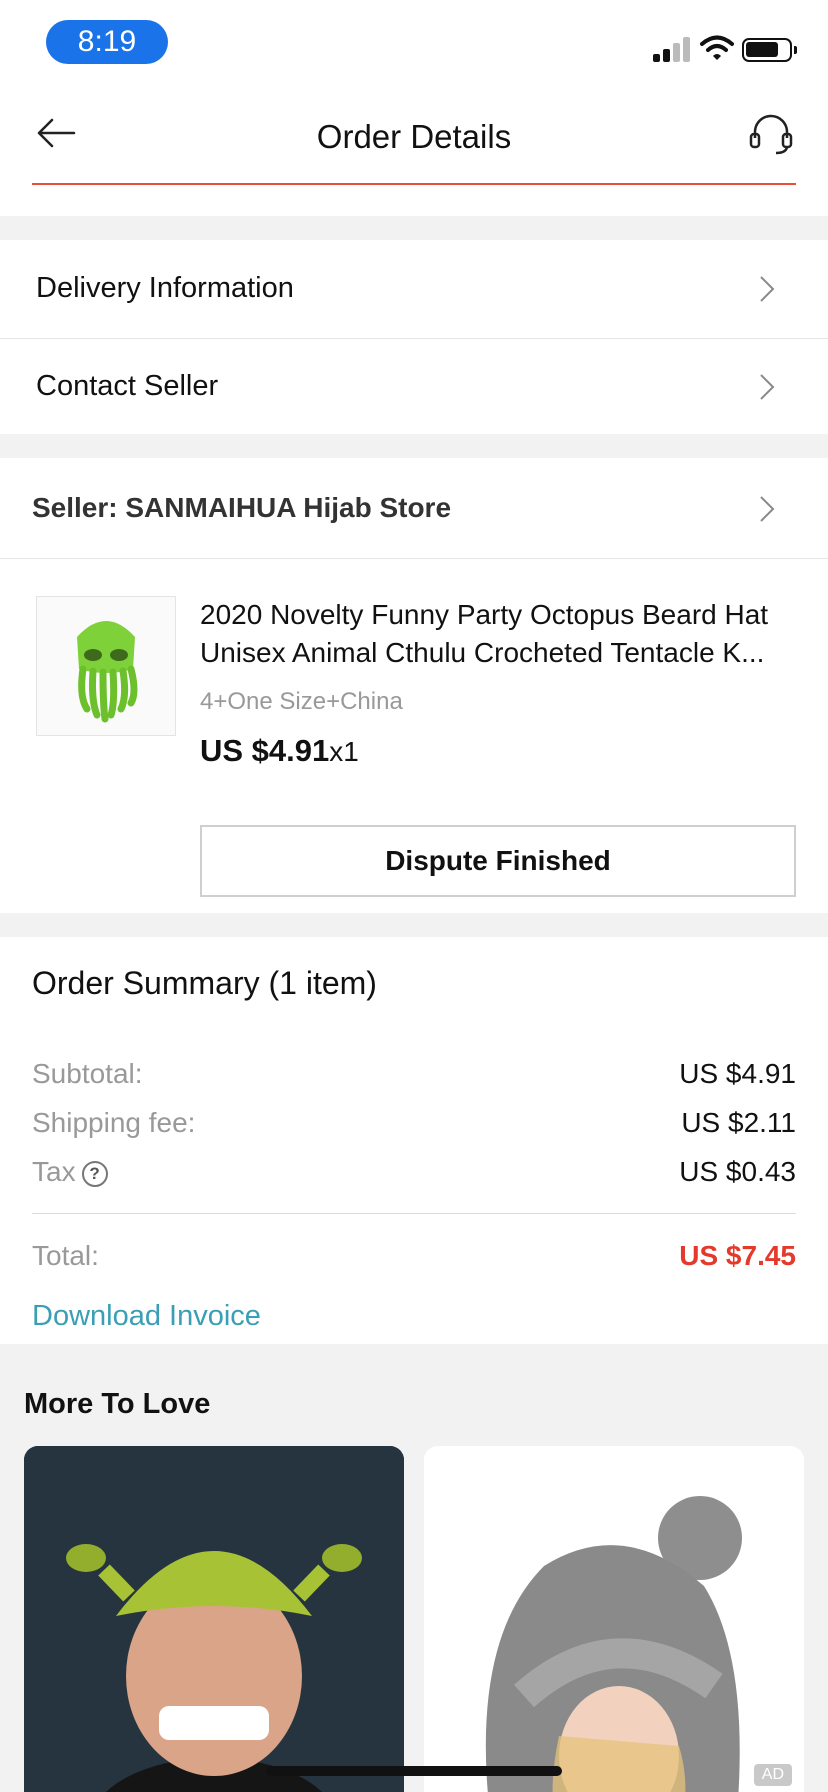  What do you see at coordinates (414, 184) in the screenshot?
I see `header-divider` at bounding box center [414, 184].